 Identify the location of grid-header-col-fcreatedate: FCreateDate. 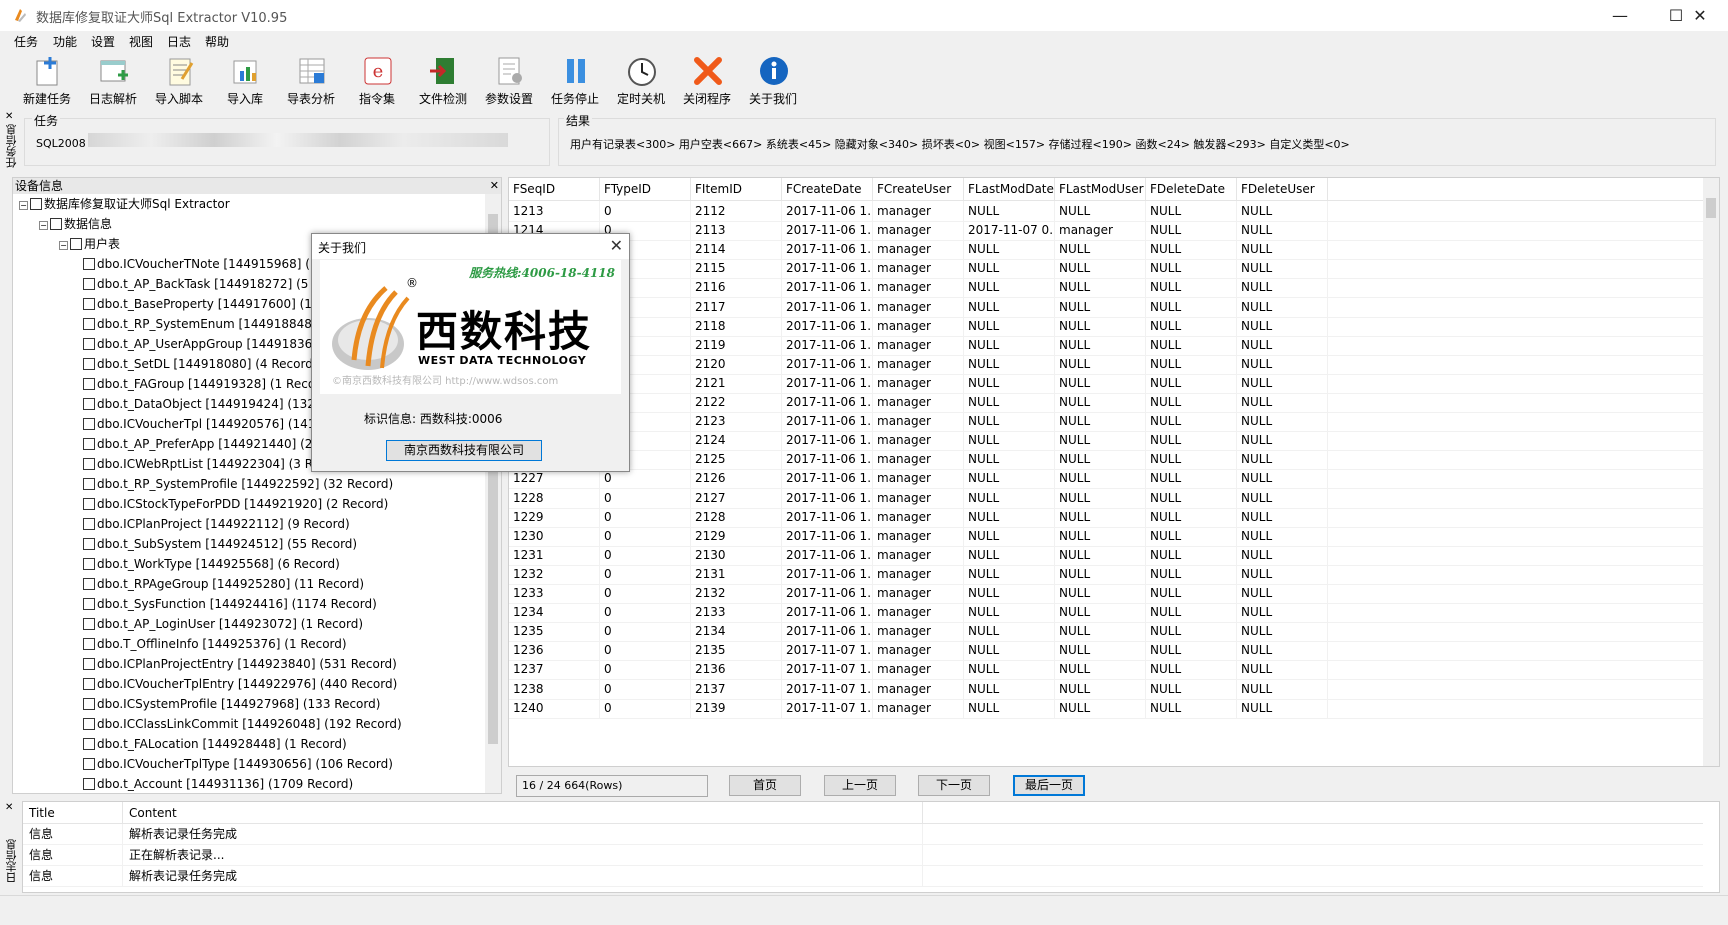
(827, 189).